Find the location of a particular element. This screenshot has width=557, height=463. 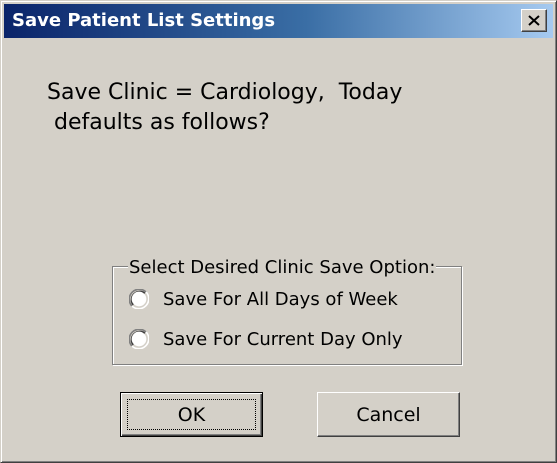

cancel-button: Cancel is located at coordinates (388, 414).